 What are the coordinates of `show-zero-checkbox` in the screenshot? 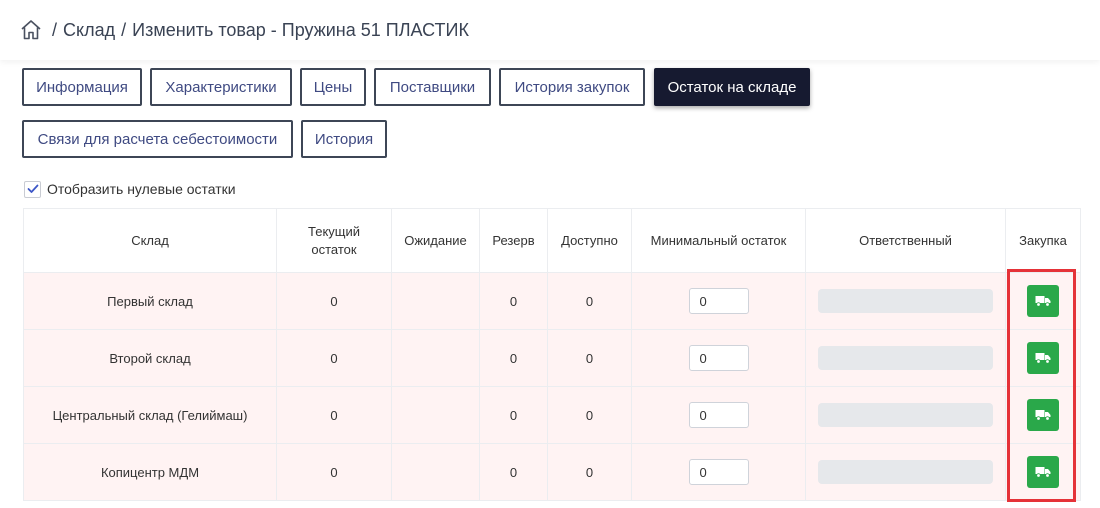 It's located at (32, 189).